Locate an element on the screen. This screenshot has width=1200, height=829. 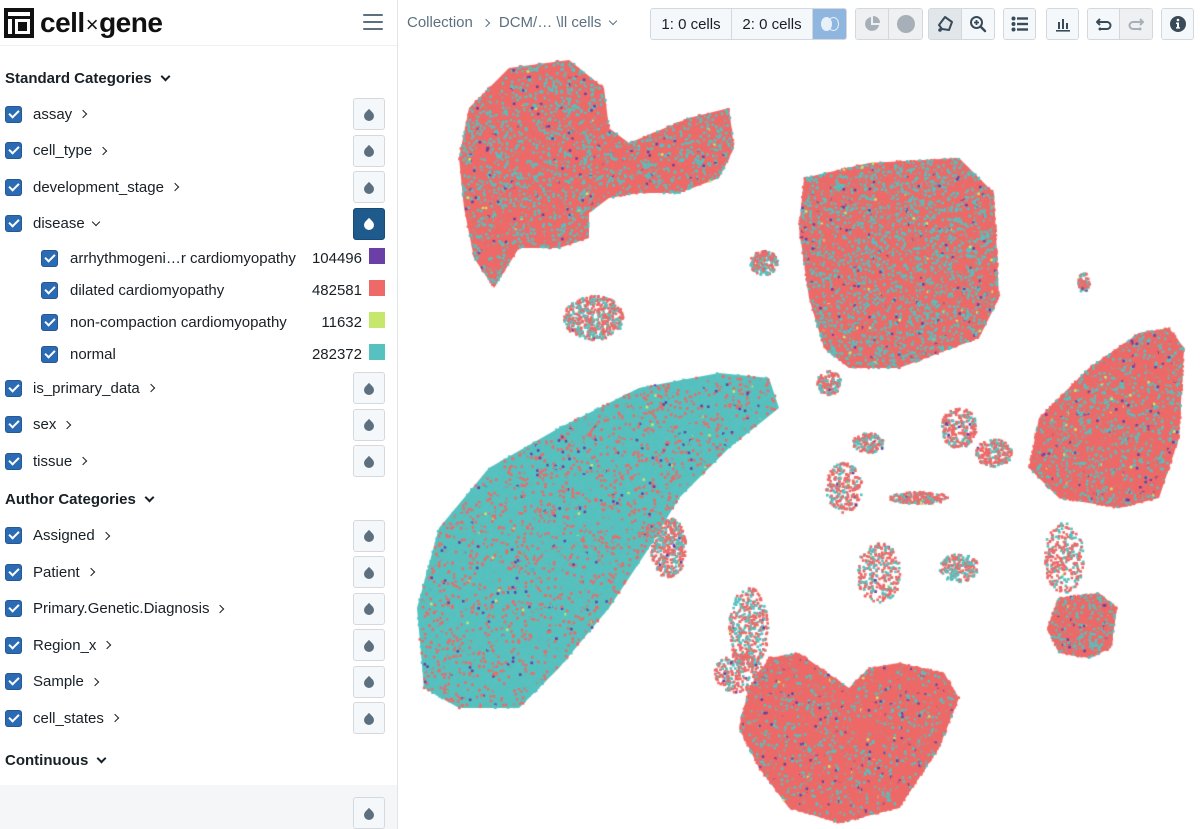
lasso-mode-button is located at coordinates (945, 24).